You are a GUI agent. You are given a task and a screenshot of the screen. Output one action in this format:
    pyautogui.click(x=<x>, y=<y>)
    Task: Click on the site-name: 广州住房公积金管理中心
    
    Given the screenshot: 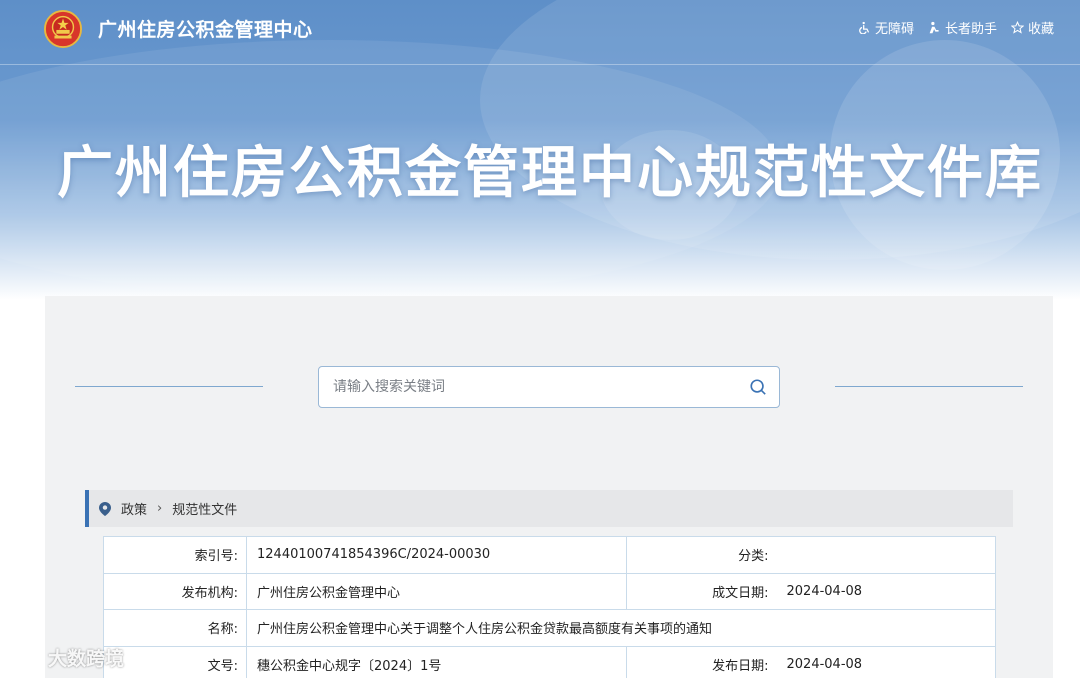 What is the action you would take?
    pyautogui.click(x=205, y=28)
    